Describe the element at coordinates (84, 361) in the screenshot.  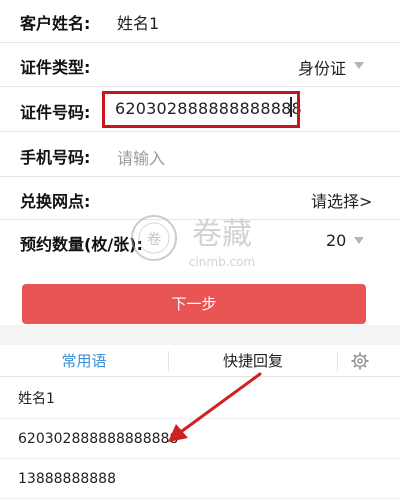
I see `tab-common-phrases: 常用语` at that location.